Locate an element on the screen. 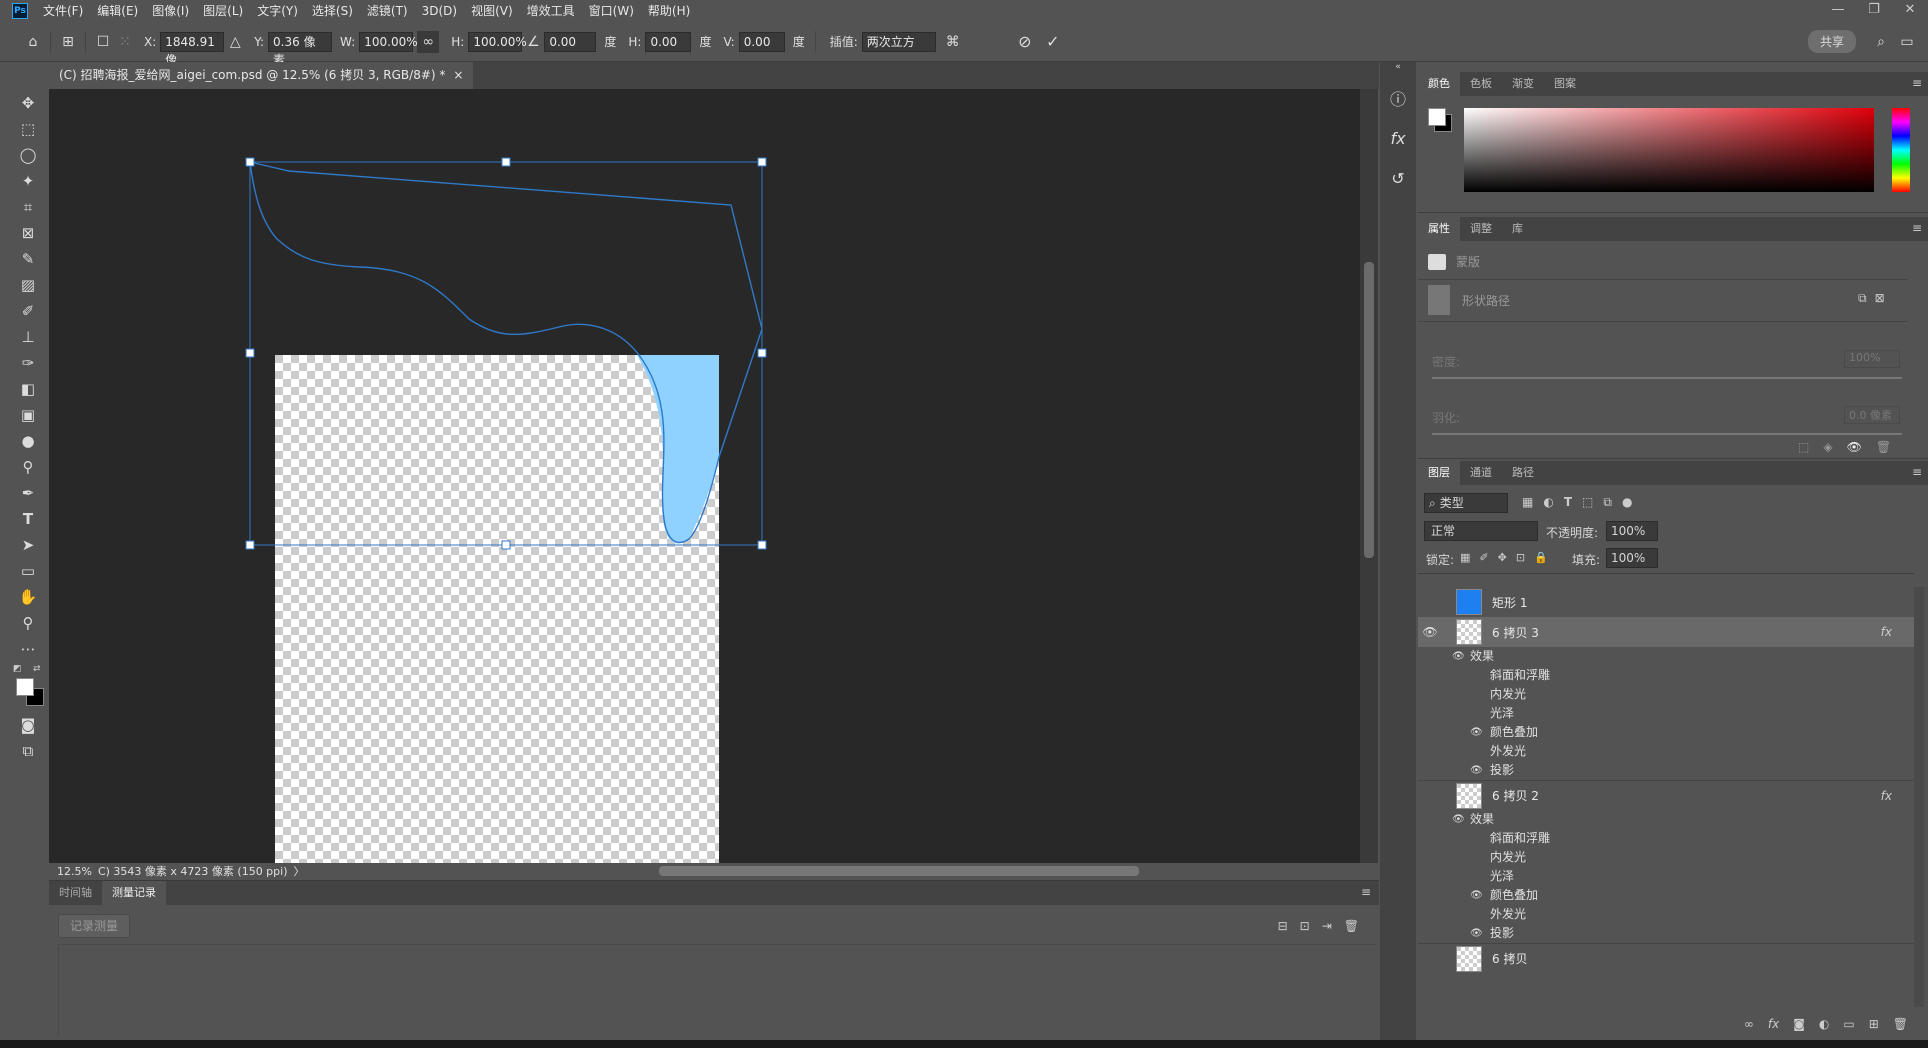 The image size is (1928, 1048). lock-image-icon: ✐ is located at coordinates (1483, 557).